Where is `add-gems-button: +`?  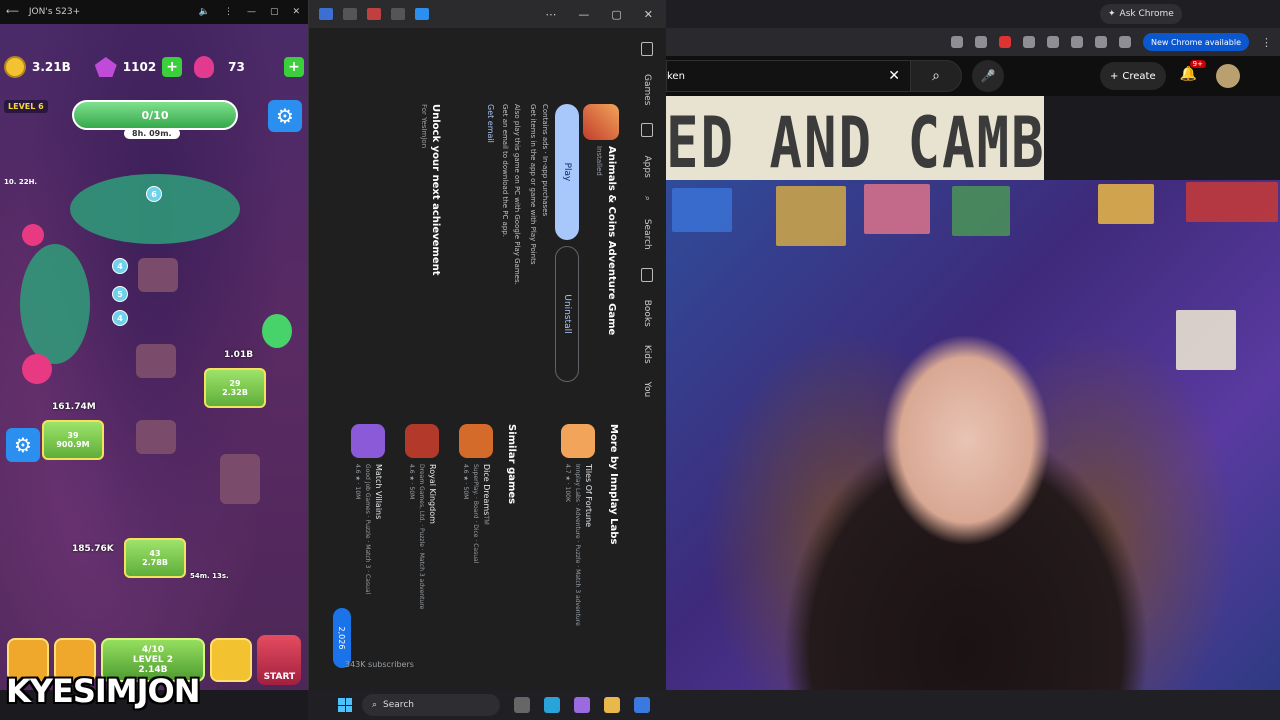 add-gems-button: + is located at coordinates (172, 67).